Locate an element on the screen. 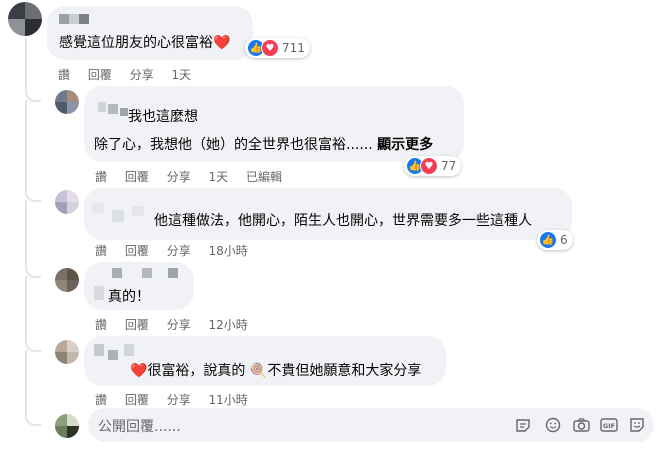 This screenshot has width=667, height=450. comment-bubble: 他這種做法，他開心，陌生人也開心，世界需要多一些這種人 is located at coordinates (328, 214).